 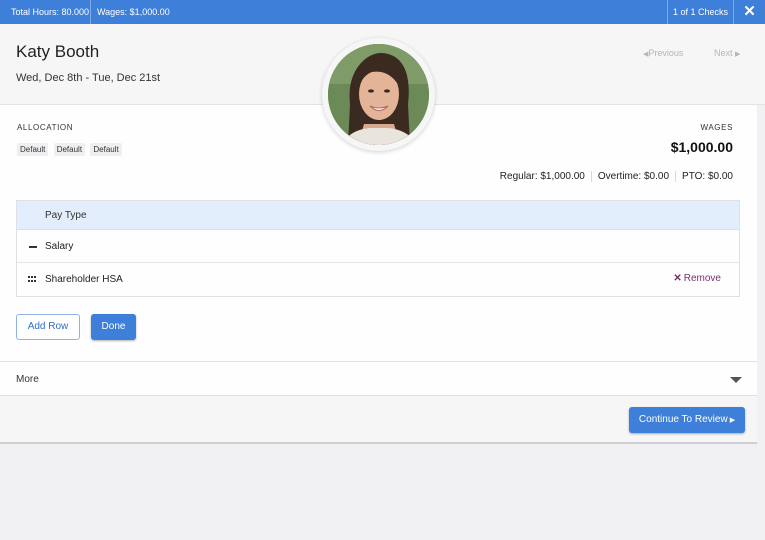 What do you see at coordinates (683, 419) in the screenshot?
I see `continue-label: Continue To Review` at bounding box center [683, 419].